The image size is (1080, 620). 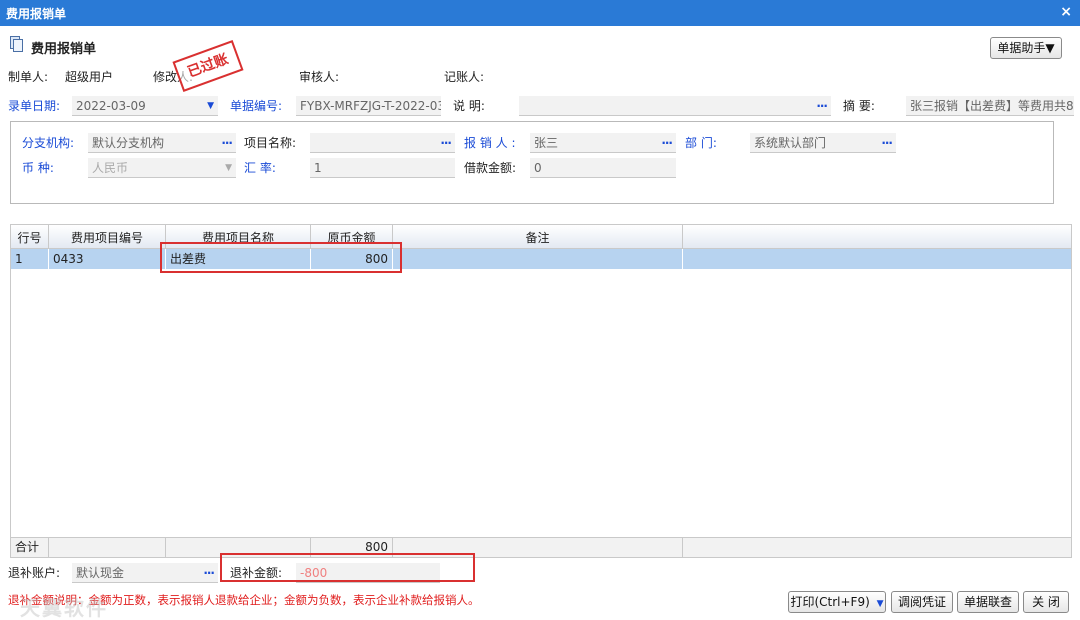 I want to click on account-field: 默认现金 ···, so click(x=145, y=573).